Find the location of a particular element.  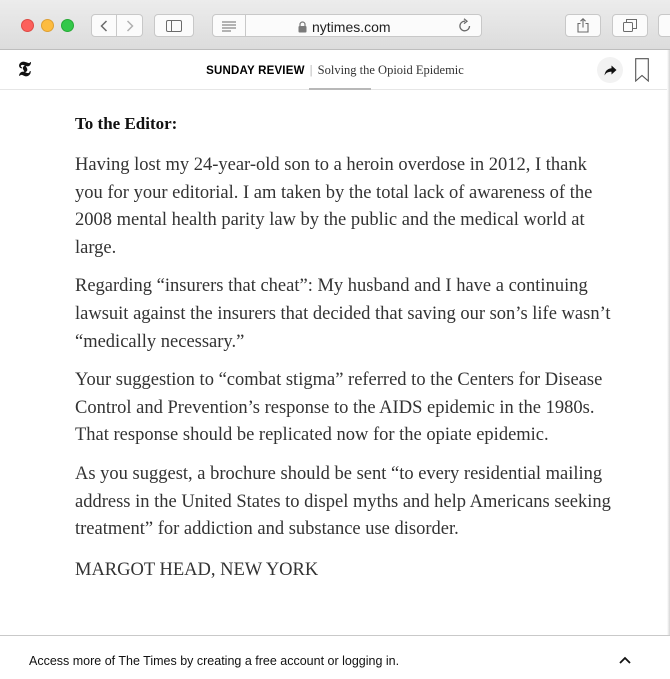

url-display: nytimes.com is located at coordinates (344, 27).